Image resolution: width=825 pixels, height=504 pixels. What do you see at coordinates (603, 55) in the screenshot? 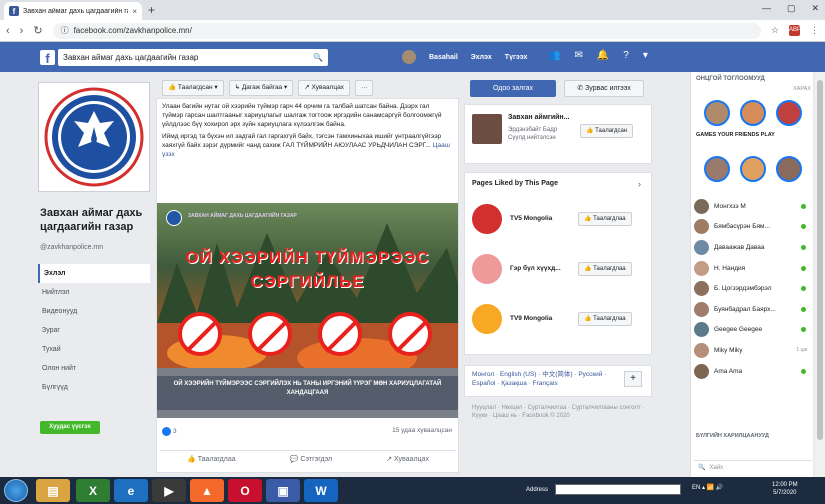
I see `notifications-icon: 🔔` at bounding box center [603, 55].